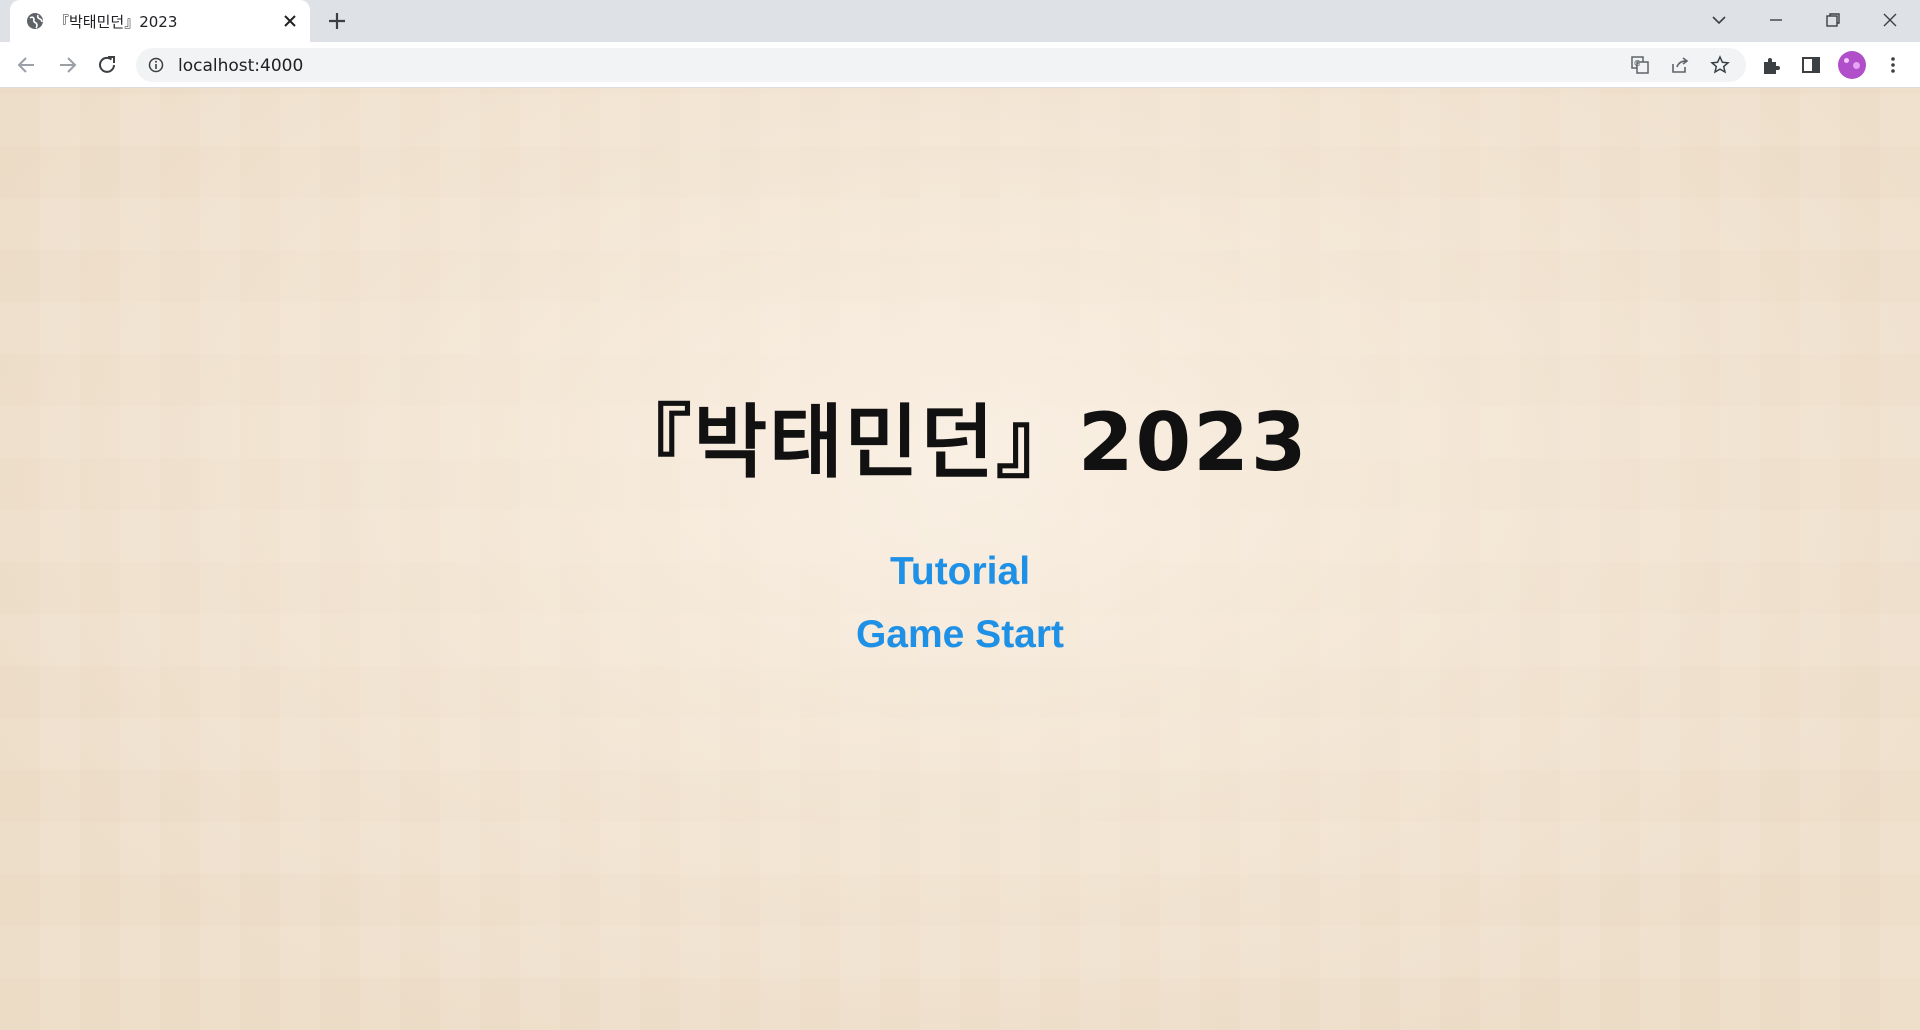 The height and width of the screenshot is (1030, 1920). What do you see at coordinates (960, 635) in the screenshot?
I see `game-start-link: Game Start` at bounding box center [960, 635].